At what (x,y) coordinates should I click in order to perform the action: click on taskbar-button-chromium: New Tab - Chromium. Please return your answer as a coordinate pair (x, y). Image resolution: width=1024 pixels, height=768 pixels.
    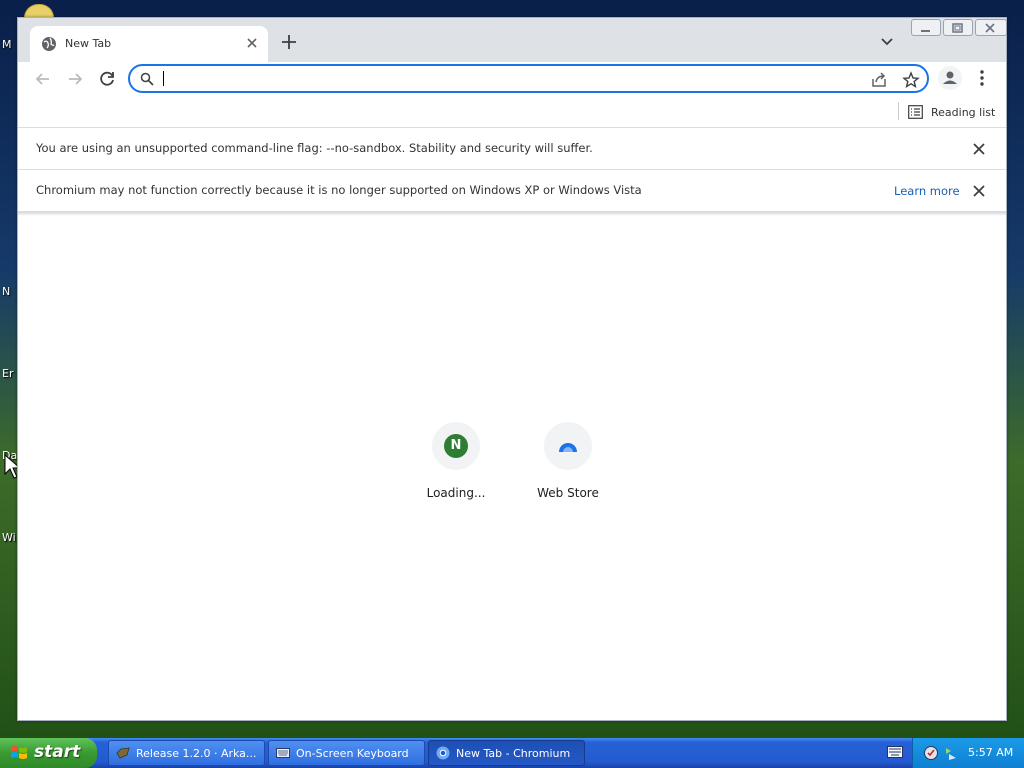
    Looking at the image, I should click on (506, 753).